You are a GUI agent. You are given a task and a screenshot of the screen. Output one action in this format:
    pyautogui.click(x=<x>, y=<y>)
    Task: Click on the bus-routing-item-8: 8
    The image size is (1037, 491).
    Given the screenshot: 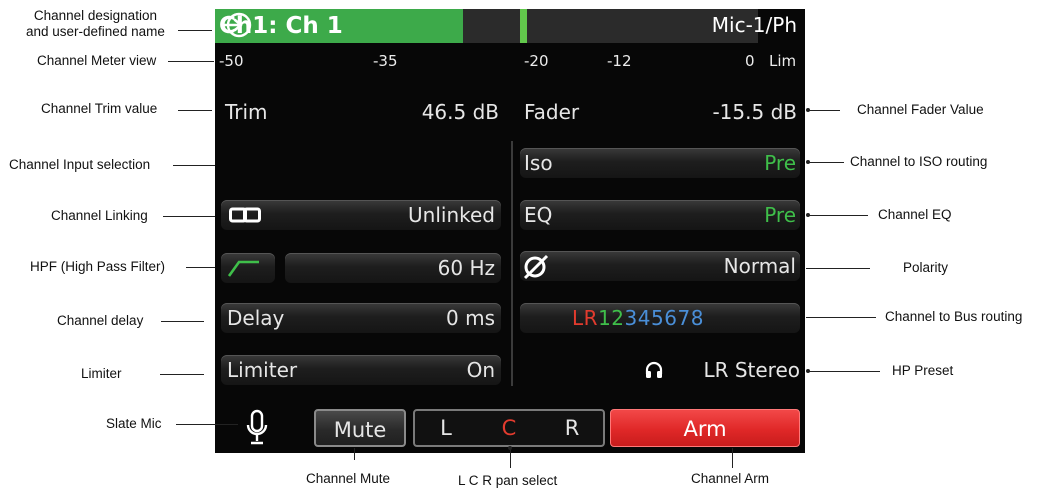 What is the action you would take?
    pyautogui.click(x=697, y=318)
    